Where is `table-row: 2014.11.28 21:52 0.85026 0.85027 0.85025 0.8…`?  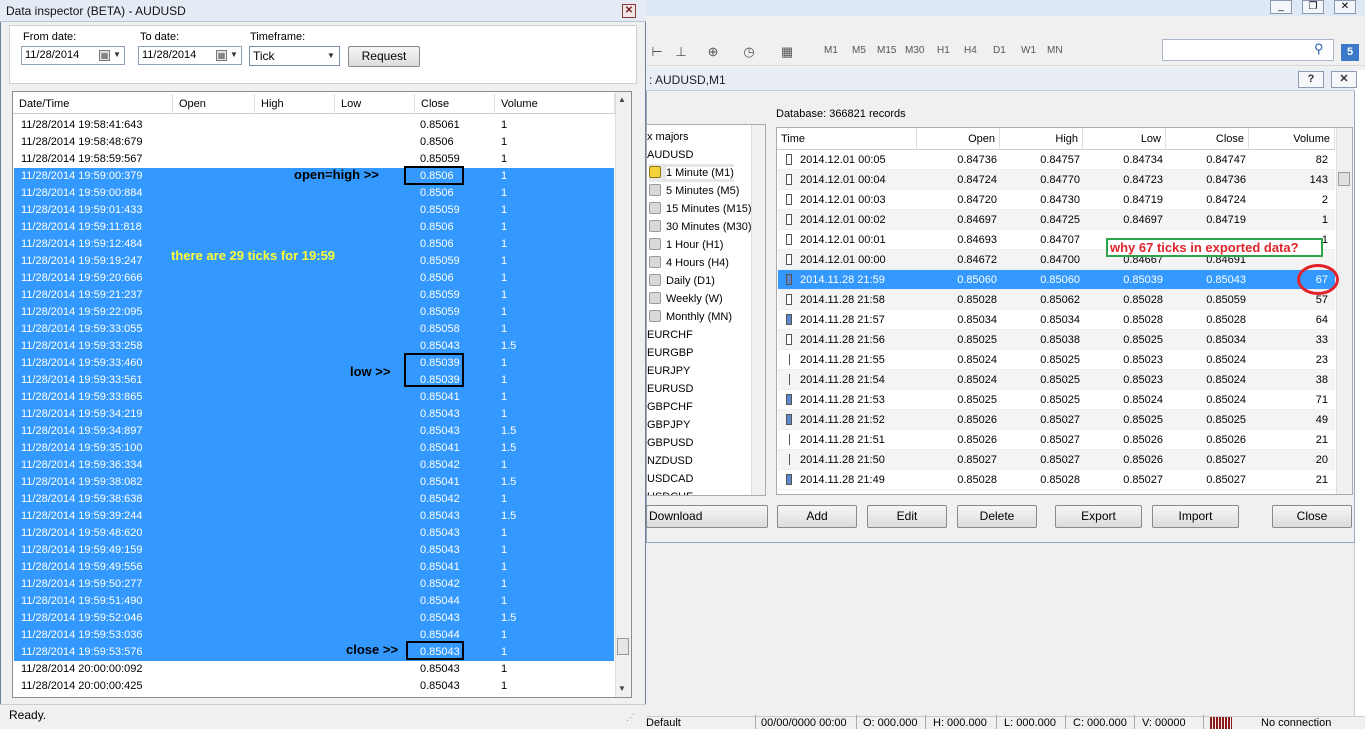 table-row: 2014.11.28 21:52 0.85026 0.85027 0.85025 0.8… is located at coordinates (1056, 420).